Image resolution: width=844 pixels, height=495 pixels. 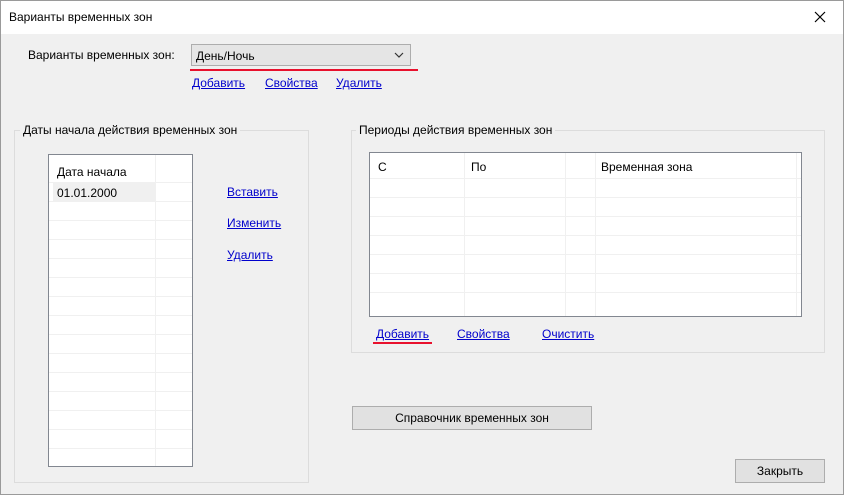 I want to click on variants-label: Варианты временных зон:, so click(x=101, y=55).